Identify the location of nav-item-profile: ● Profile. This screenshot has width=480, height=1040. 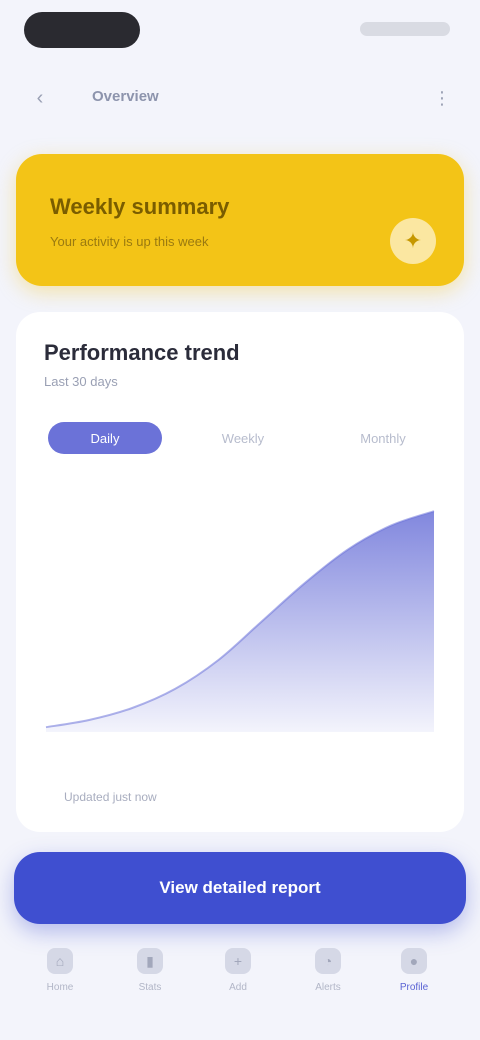
(414, 978).